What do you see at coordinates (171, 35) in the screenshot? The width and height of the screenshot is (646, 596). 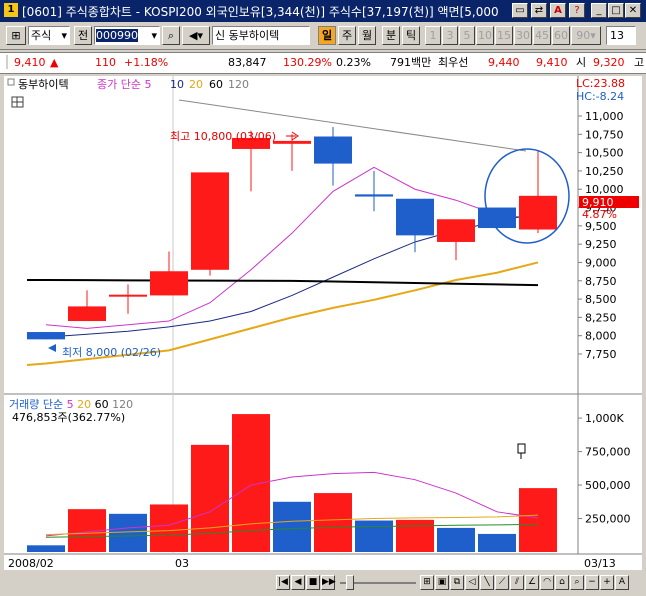 I see `search-icon: ⌕` at bounding box center [171, 35].